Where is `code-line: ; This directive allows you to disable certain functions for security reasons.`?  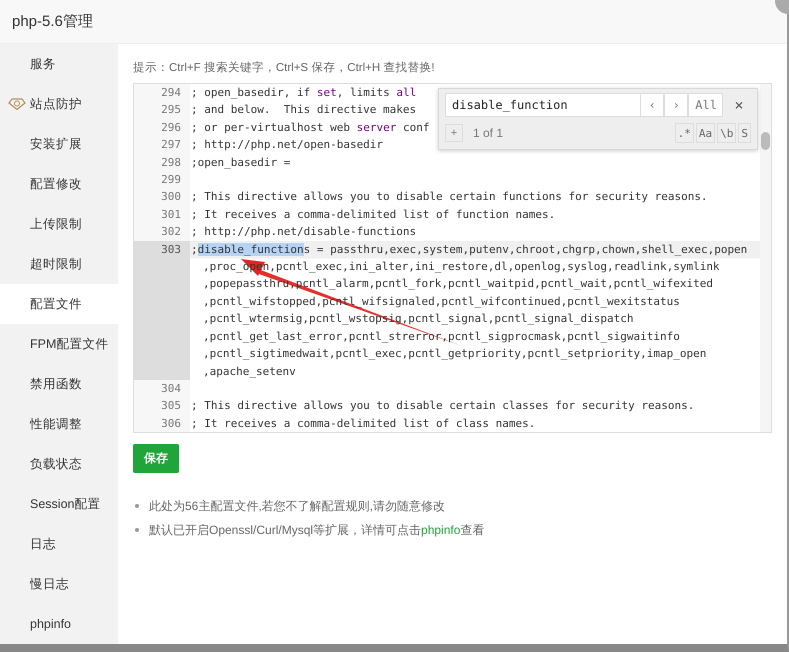
code-line: ; This directive allows you to disable certain functions for security reasons. is located at coordinates (449, 197).